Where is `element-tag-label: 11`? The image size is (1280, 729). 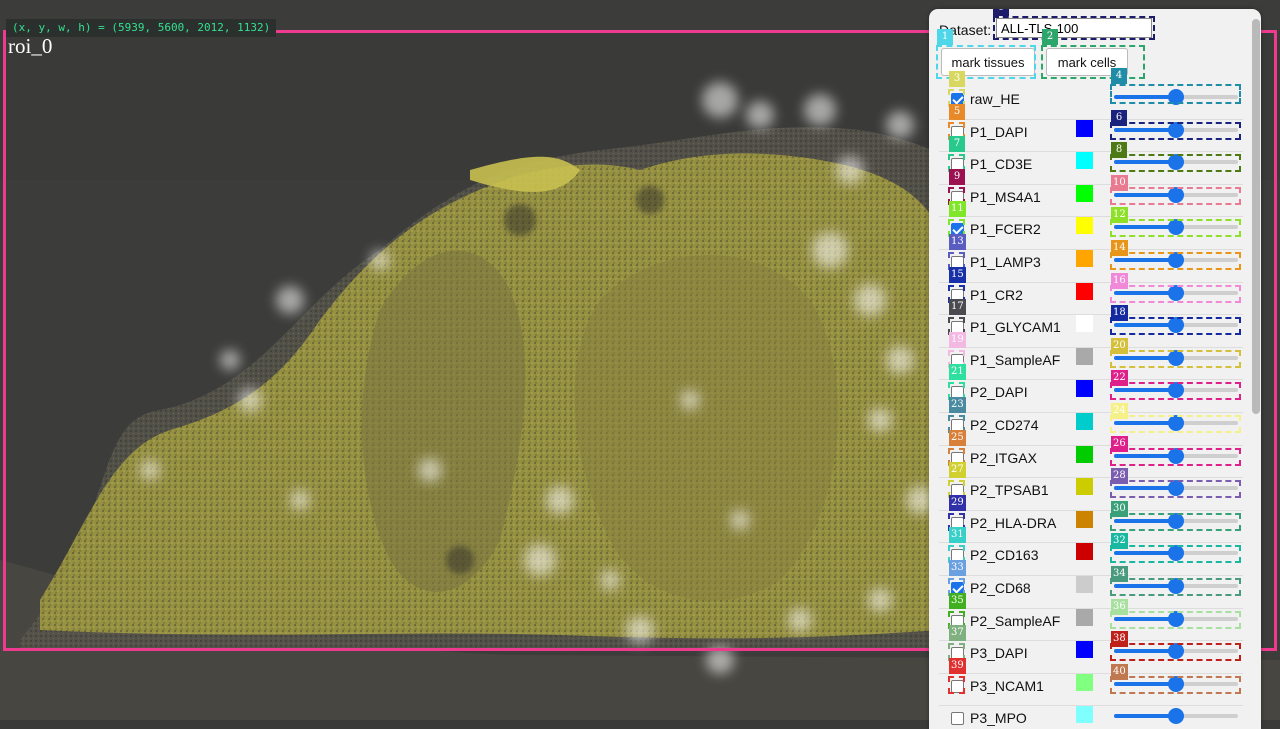
element-tag-label: 11 is located at coordinates (957, 209).